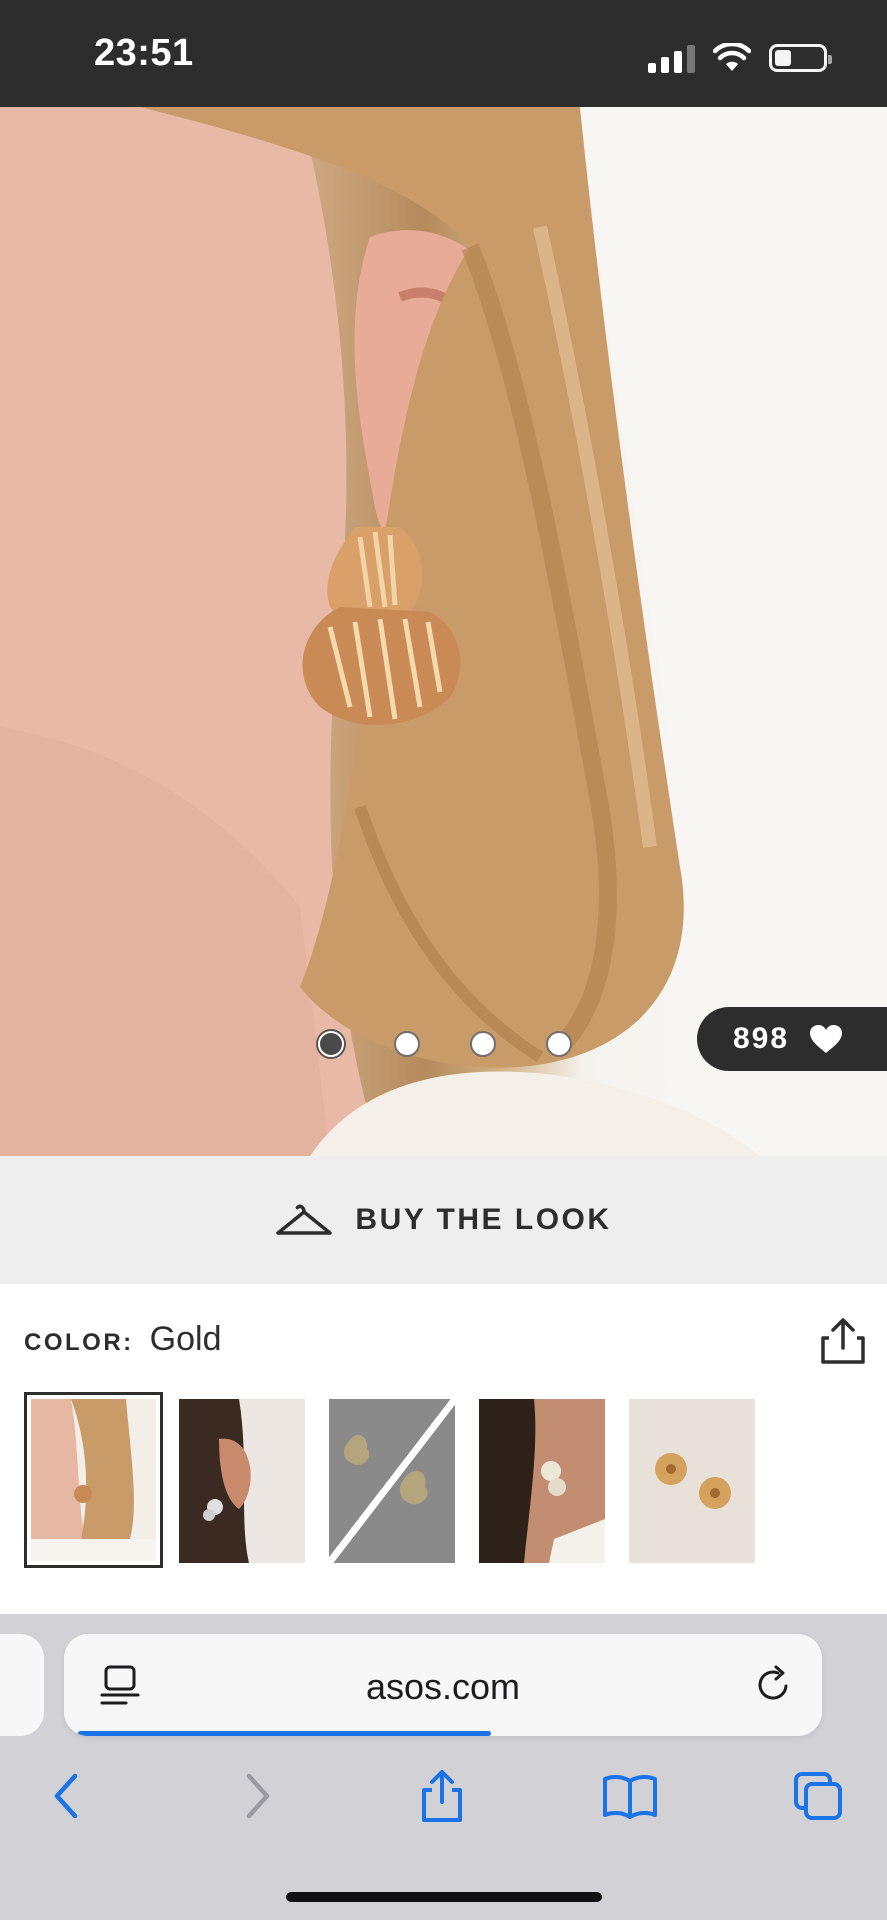 The width and height of the screenshot is (887, 1920). I want to click on browser-share-button, so click(442, 1796).